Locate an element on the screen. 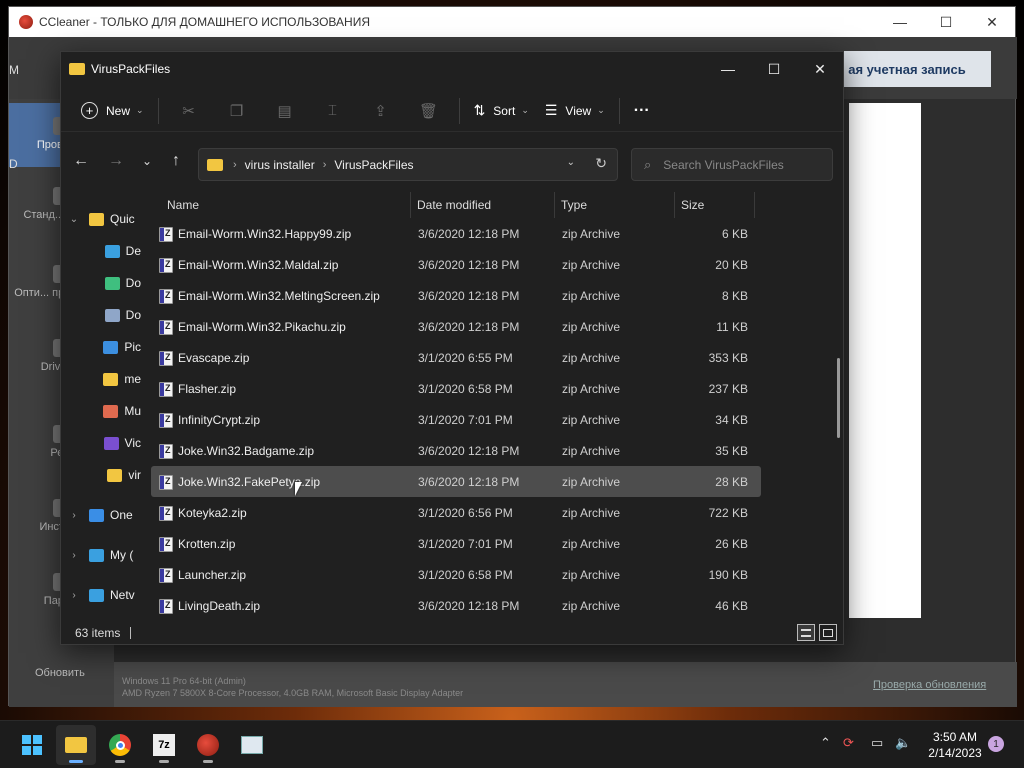  see-more-button: ··· is located at coordinates (642, 111).